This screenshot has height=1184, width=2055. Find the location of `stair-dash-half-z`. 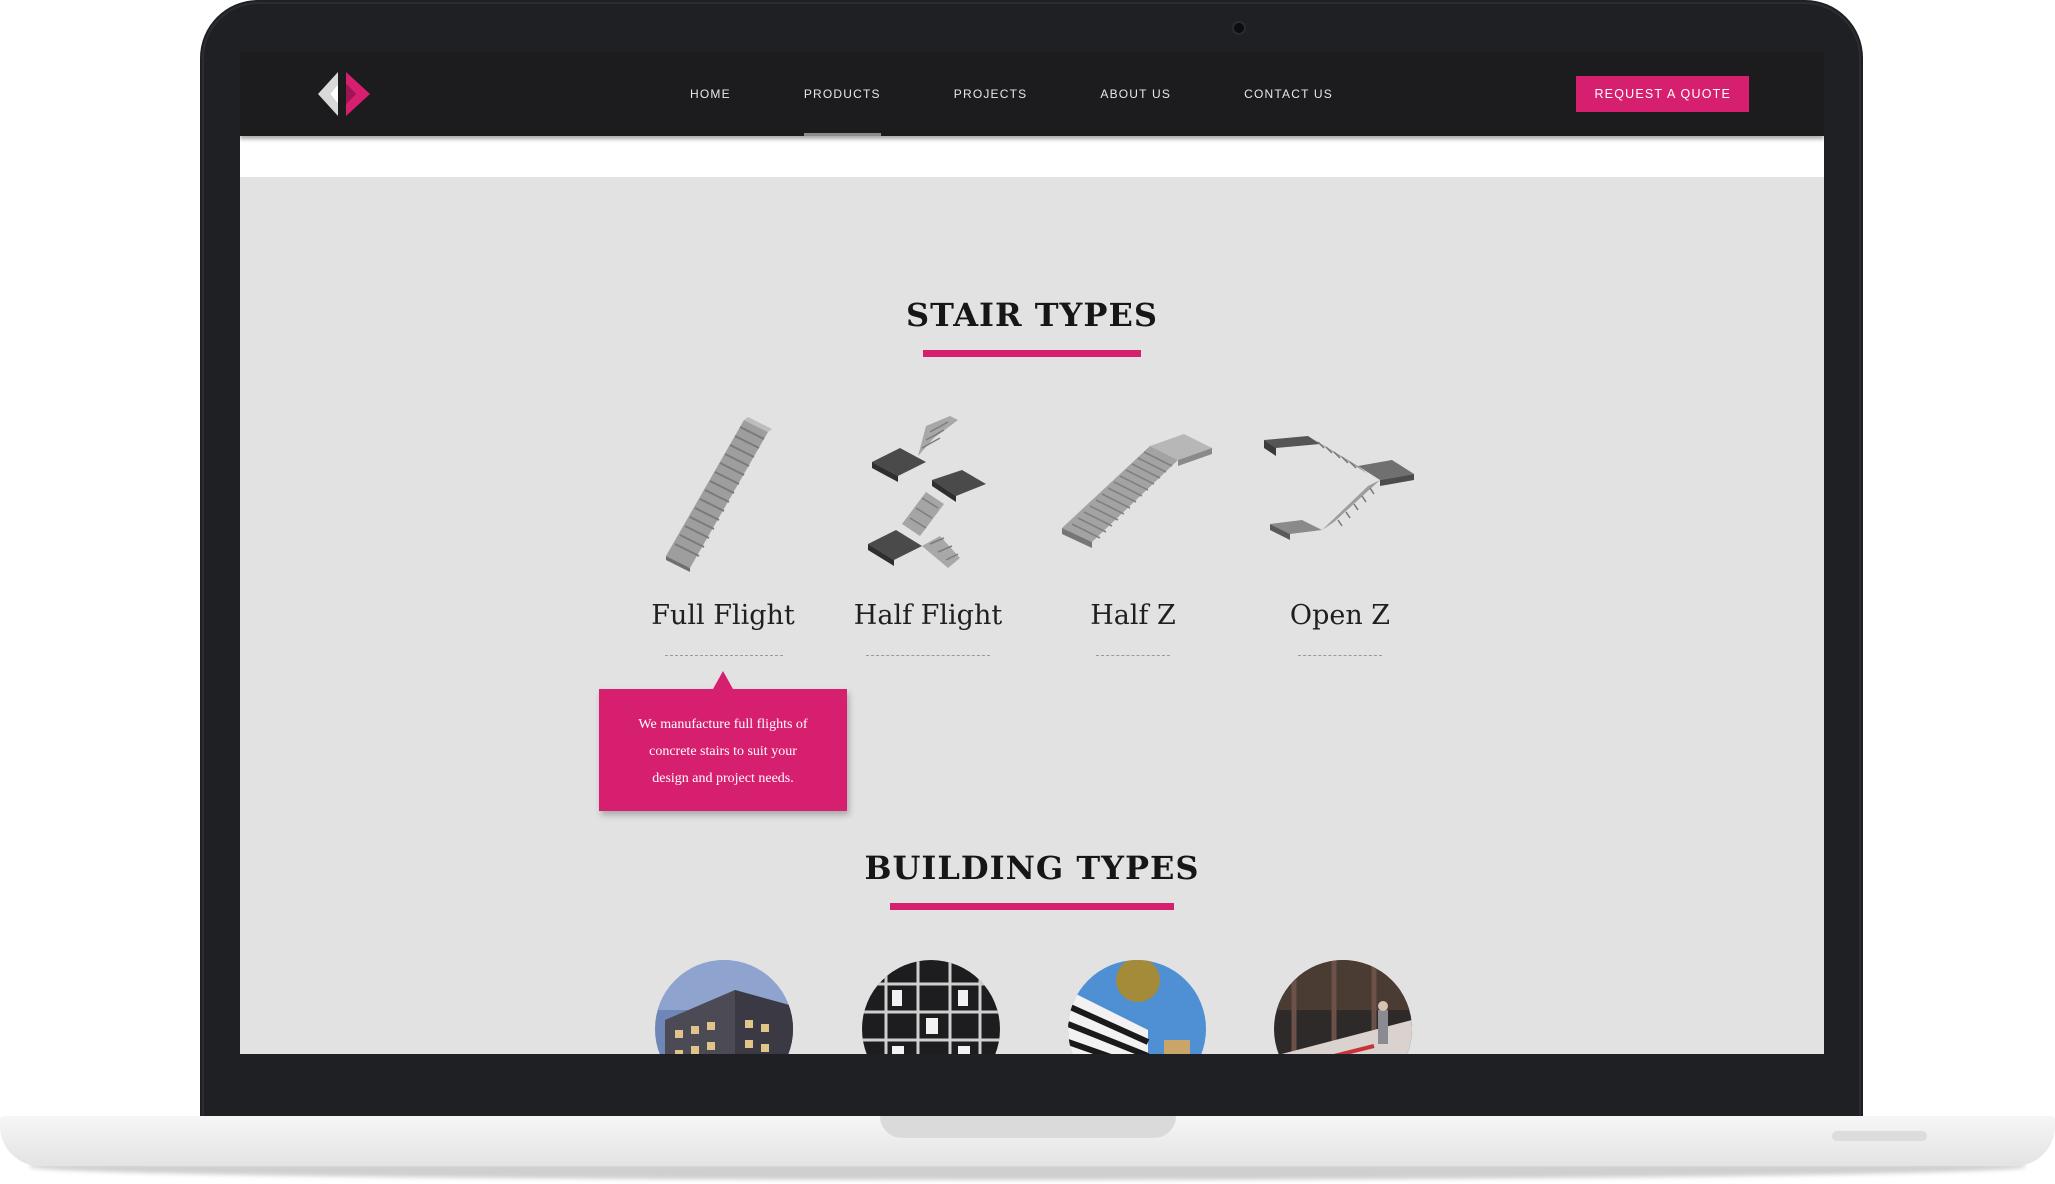

stair-dash-half-z is located at coordinates (1133, 655).